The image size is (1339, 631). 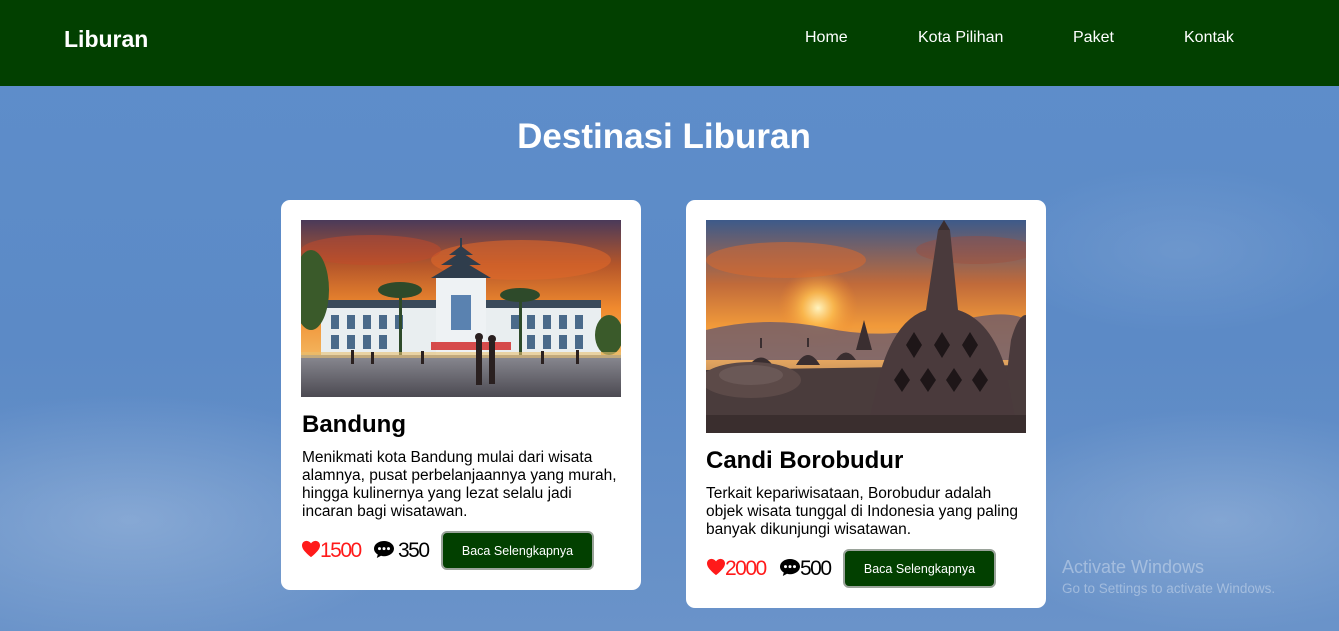 I want to click on card-stats: 2000 500 Baca Selengkapnya, so click(x=866, y=568).